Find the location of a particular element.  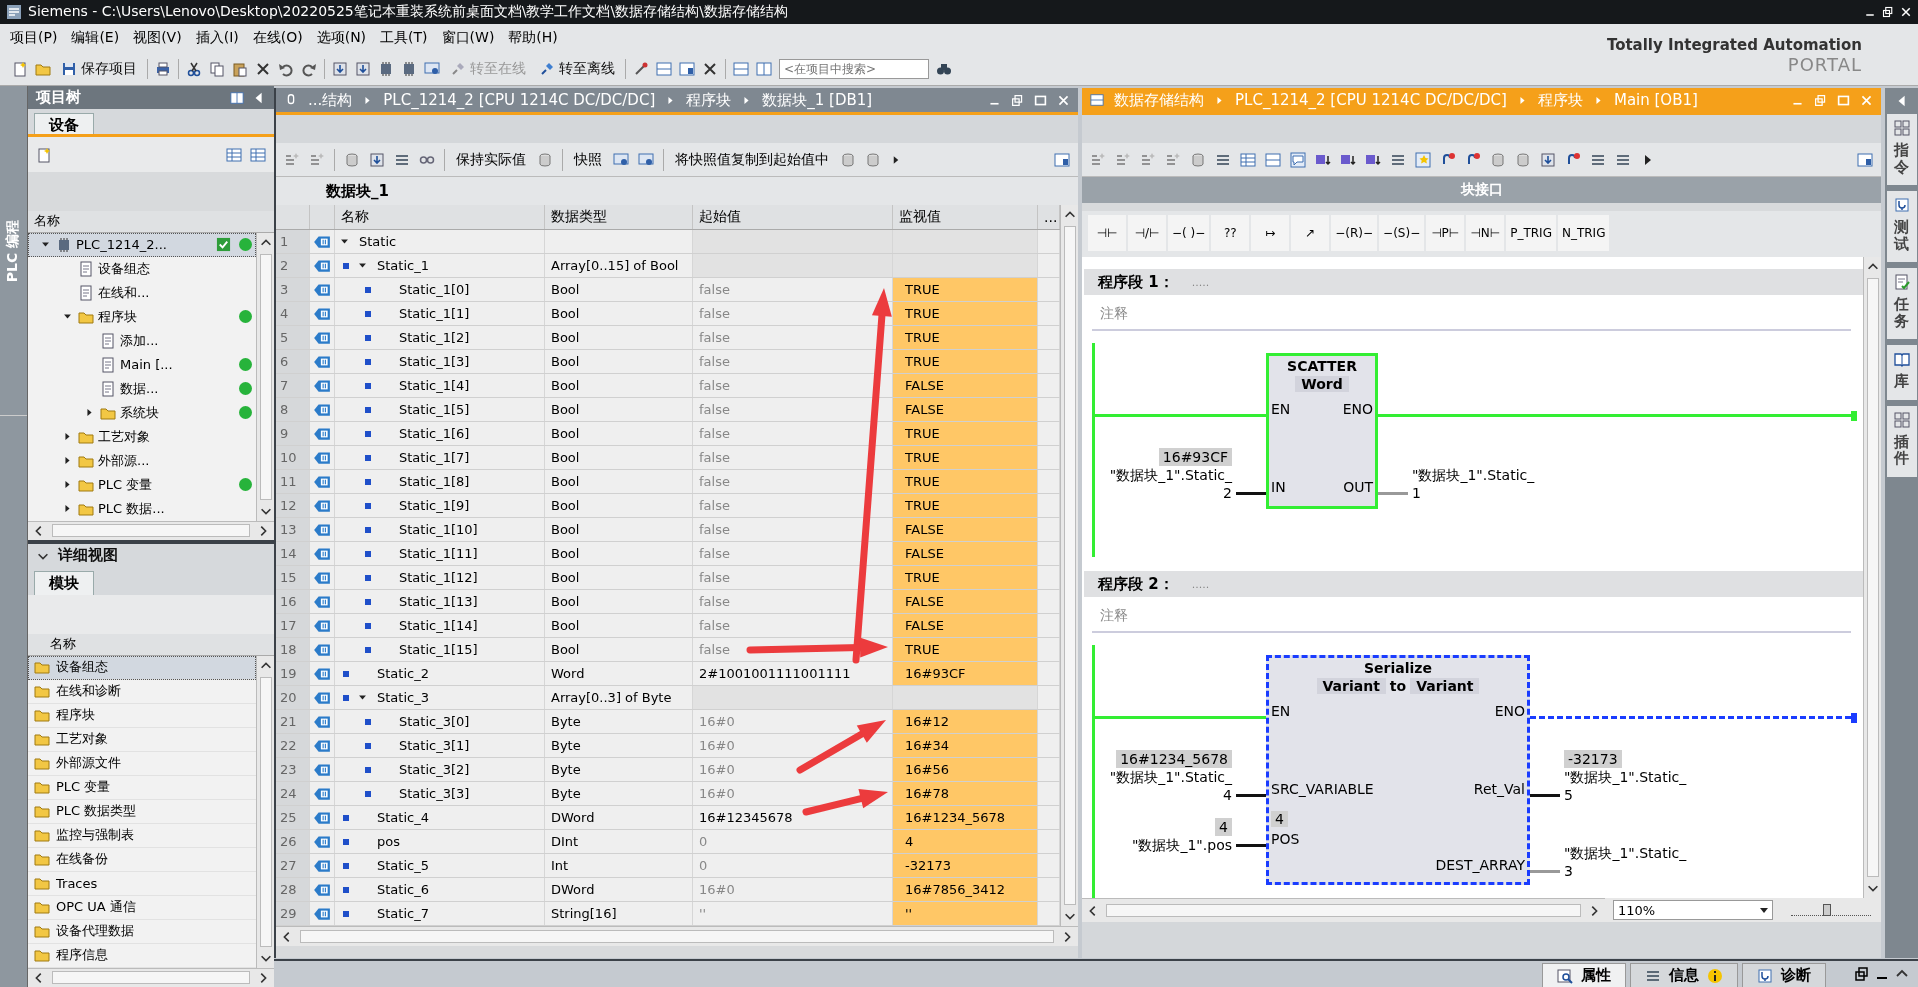

instruction-button: P_TRIG is located at coordinates (1531, 233).